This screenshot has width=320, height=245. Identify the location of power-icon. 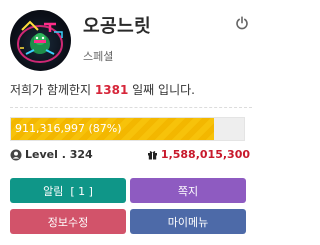
(242, 23).